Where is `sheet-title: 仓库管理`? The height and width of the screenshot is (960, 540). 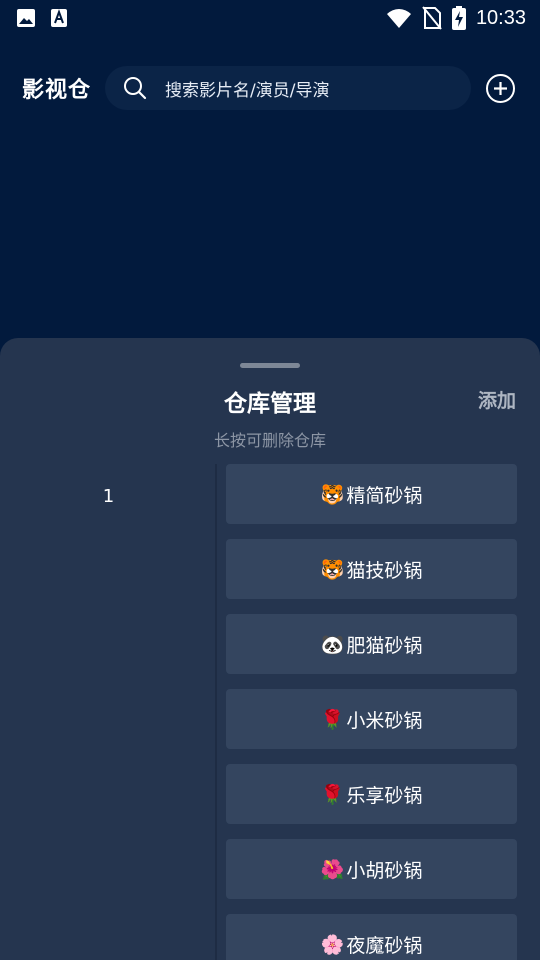 sheet-title: 仓库管理 is located at coordinates (270, 404).